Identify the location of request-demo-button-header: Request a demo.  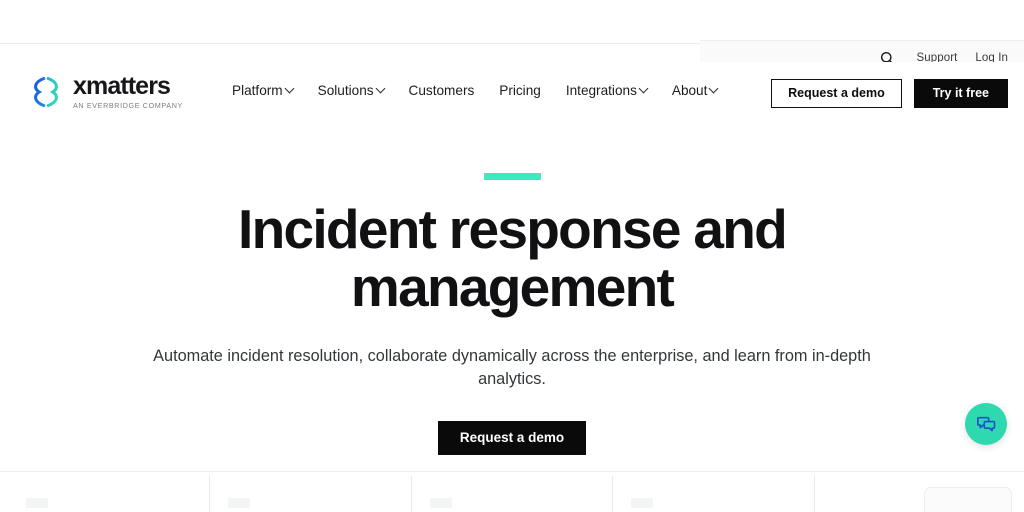
(836, 93).